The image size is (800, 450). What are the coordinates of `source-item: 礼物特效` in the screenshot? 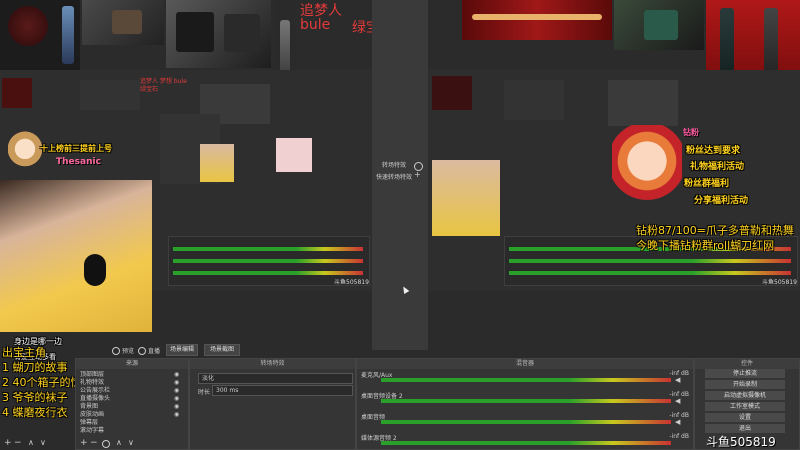 It's located at (132, 383).